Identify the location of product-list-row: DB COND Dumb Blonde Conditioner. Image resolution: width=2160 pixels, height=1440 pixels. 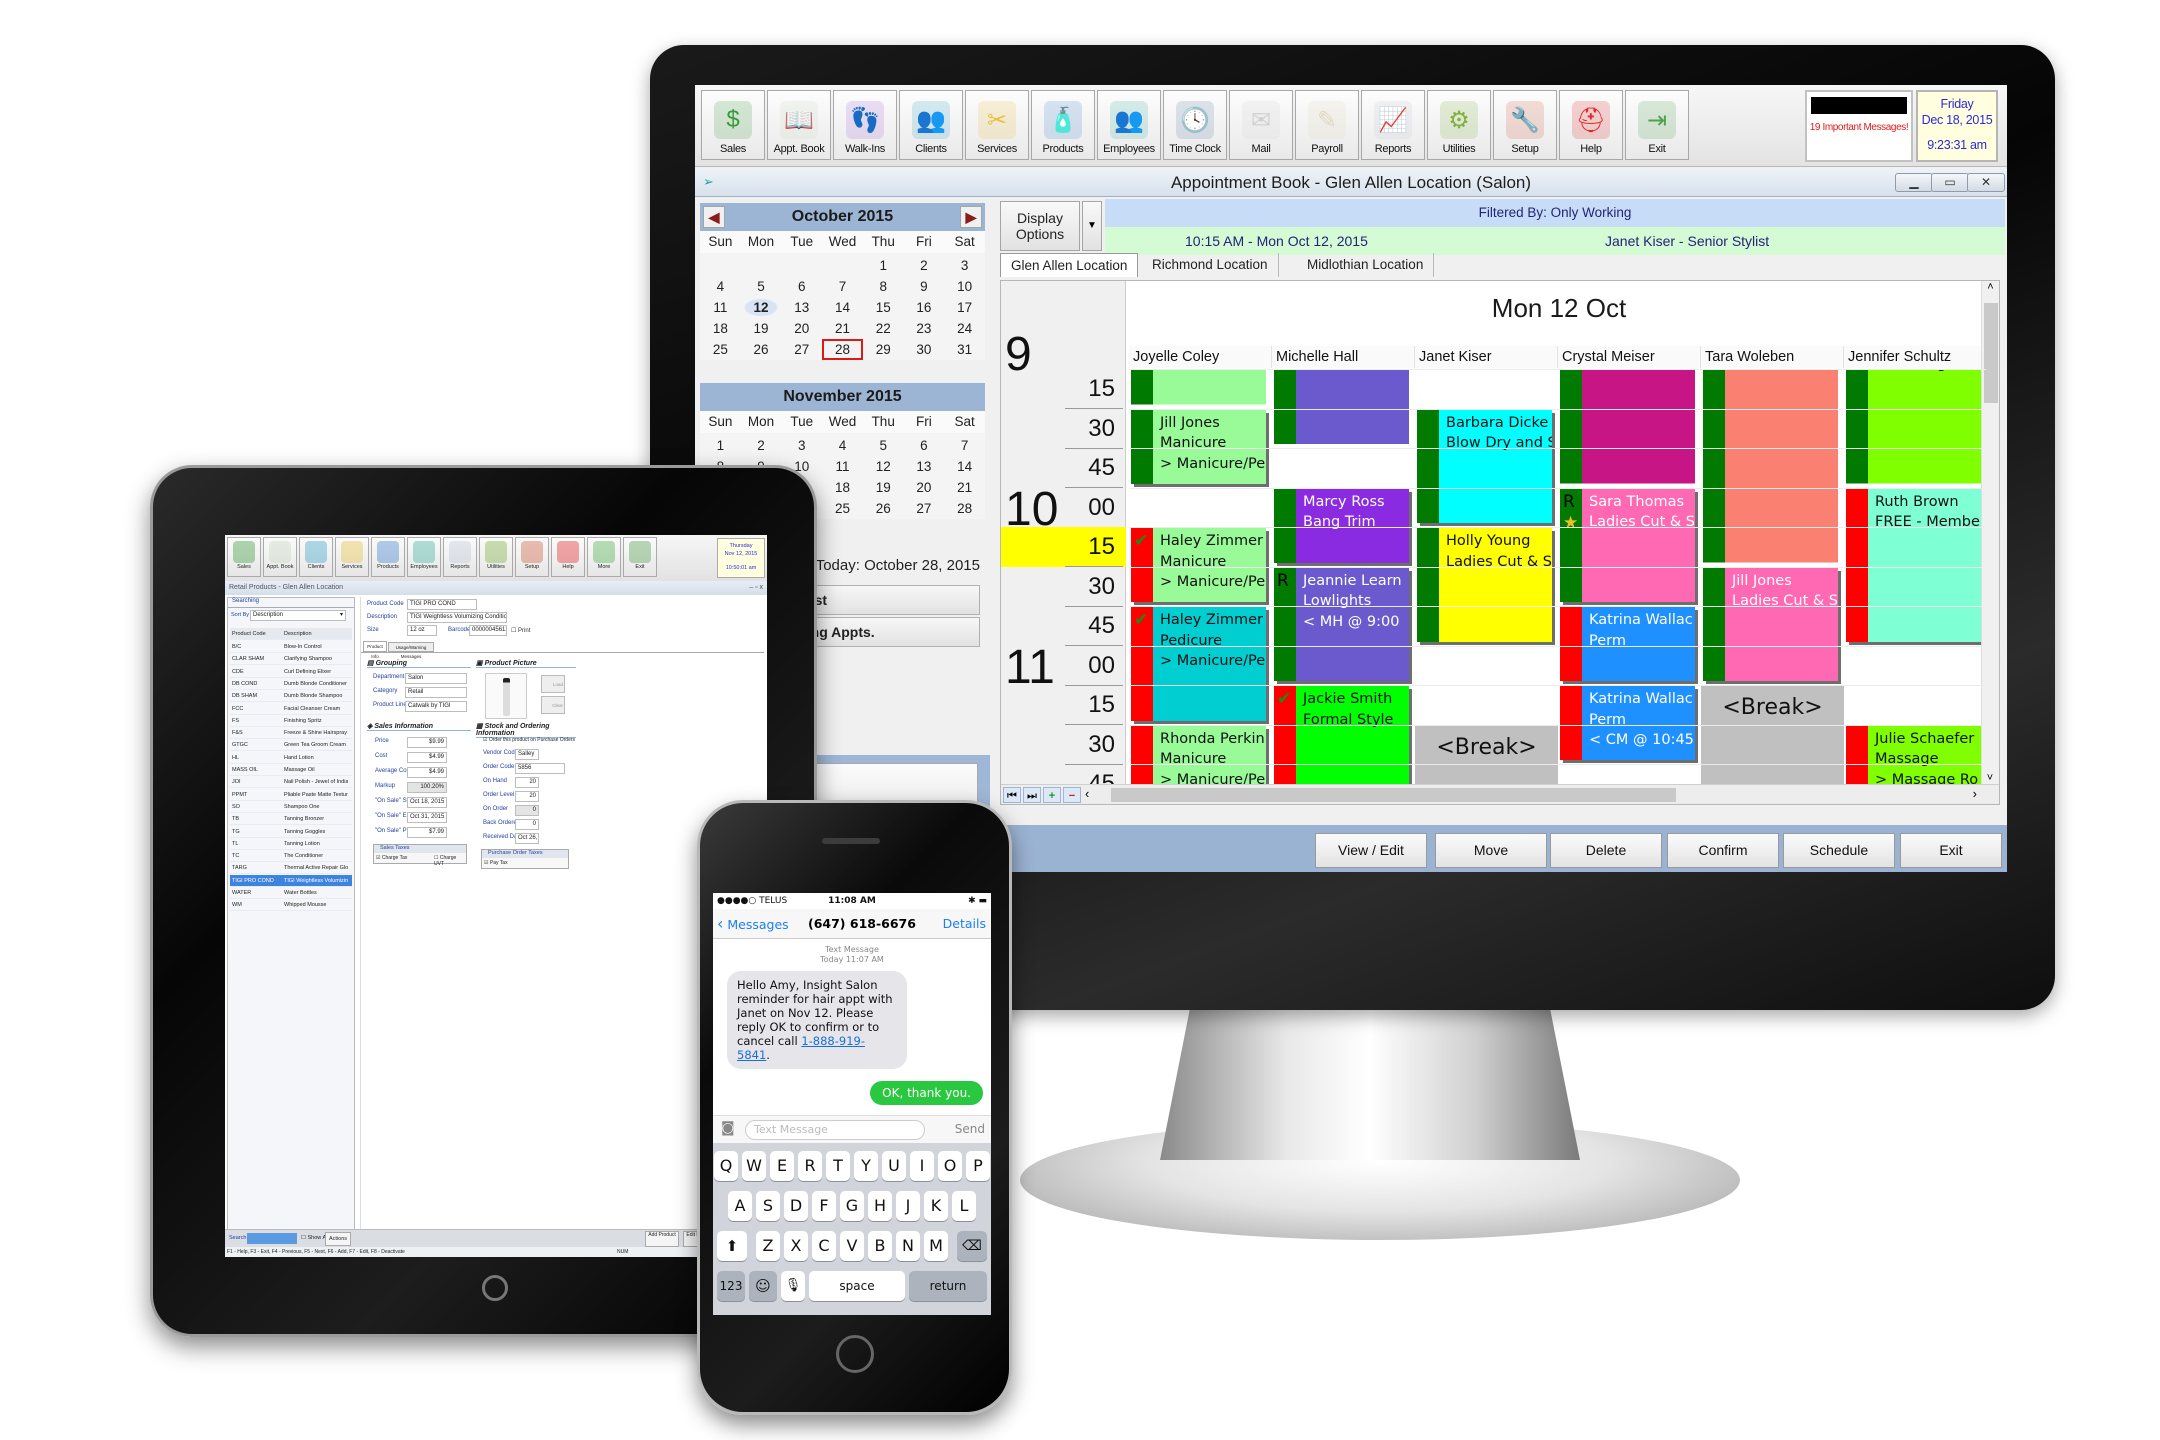
(291, 684).